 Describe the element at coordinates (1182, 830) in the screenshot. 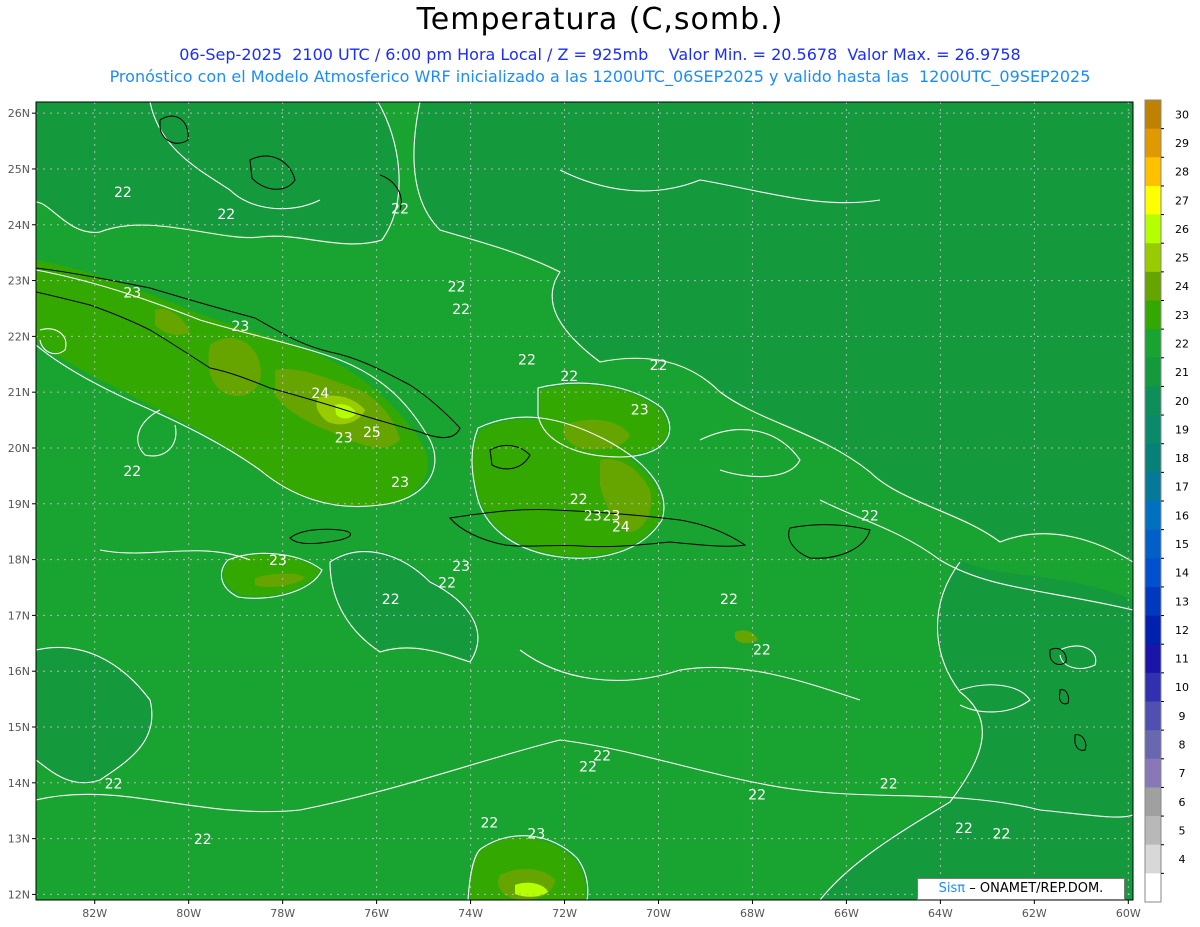

I see `colorbar-label: 5` at that location.